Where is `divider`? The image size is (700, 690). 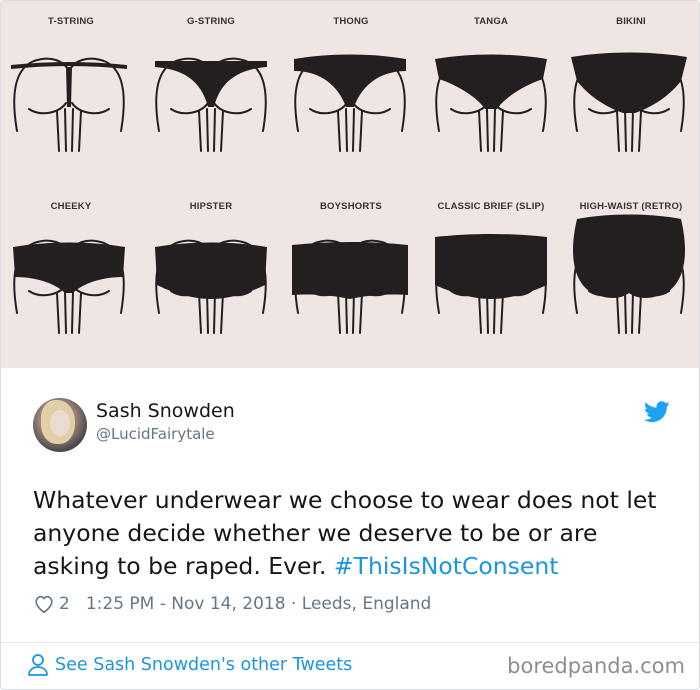 divider is located at coordinates (350, 642).